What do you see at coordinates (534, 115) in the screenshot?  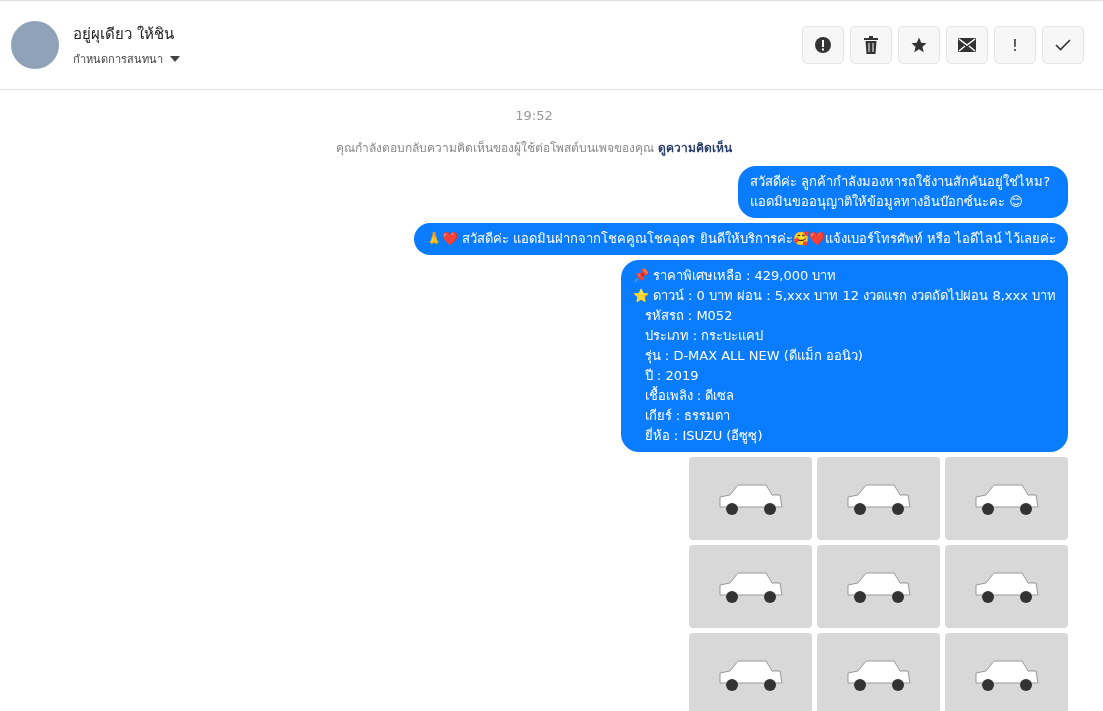 I see `timestamp: 19:52` at bounding box center [534, 115].